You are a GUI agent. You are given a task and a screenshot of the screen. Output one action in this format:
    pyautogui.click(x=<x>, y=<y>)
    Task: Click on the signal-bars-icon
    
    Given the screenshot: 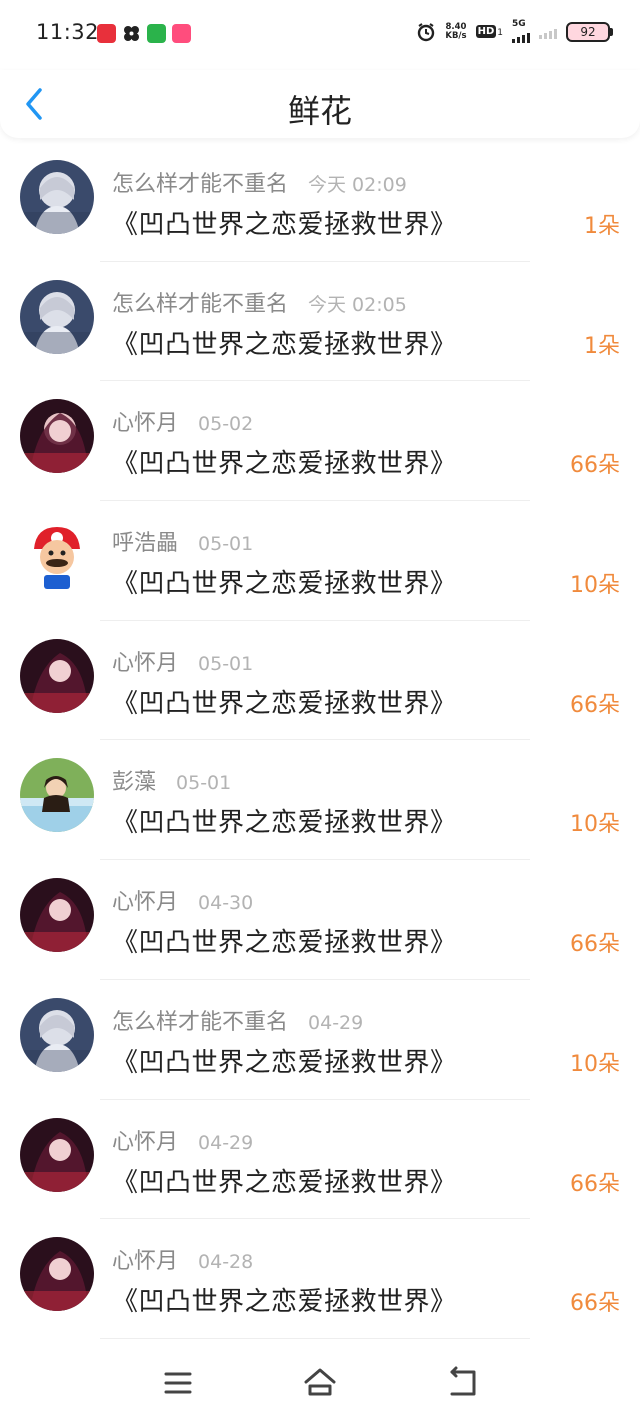 What is the action you would take?
    pyautogui.click(x=521, y=36)
    